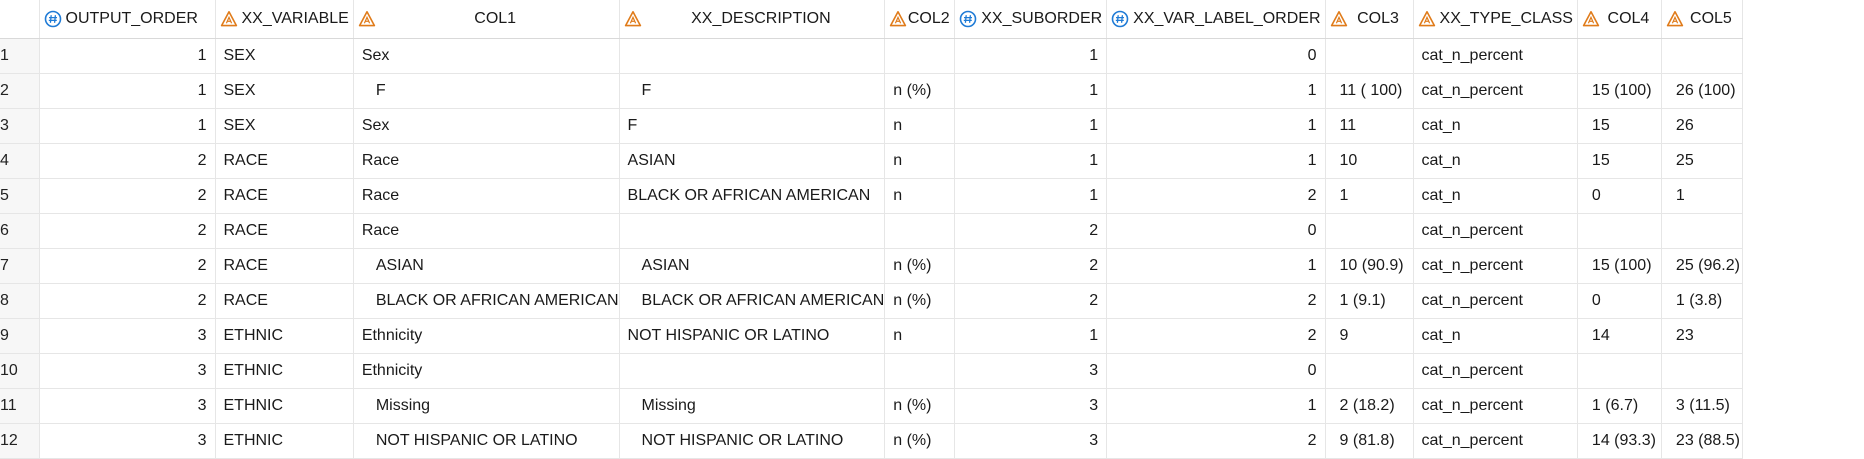 Image resolution: width=1864 pixels, height=459 pixels. I want to click on cell-col4: 14, so click(1619, 336).